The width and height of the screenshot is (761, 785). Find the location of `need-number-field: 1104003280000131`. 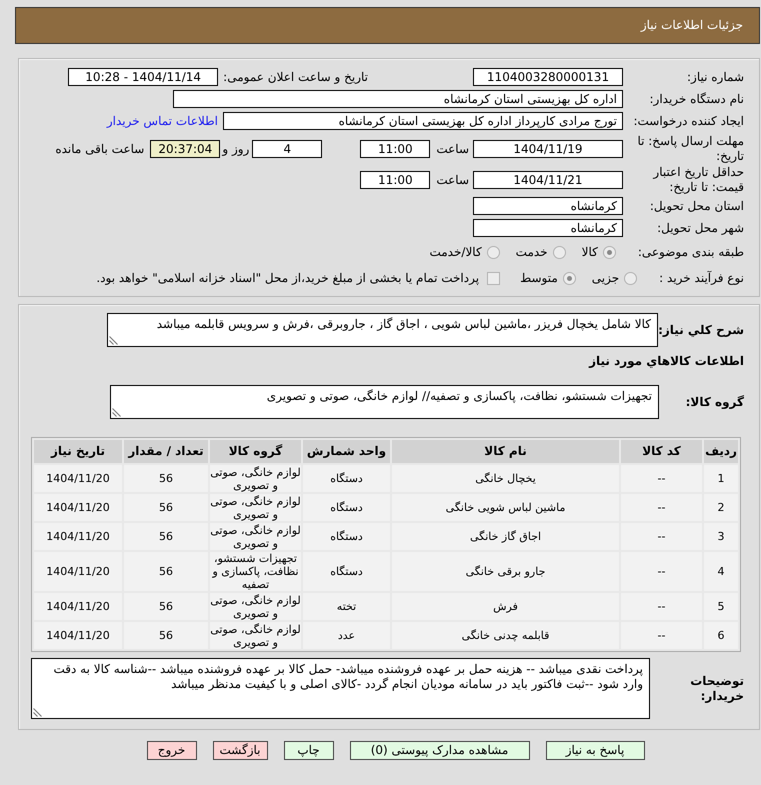

need-number-field: 1104003280000131 is located at coordinates (548, 77).